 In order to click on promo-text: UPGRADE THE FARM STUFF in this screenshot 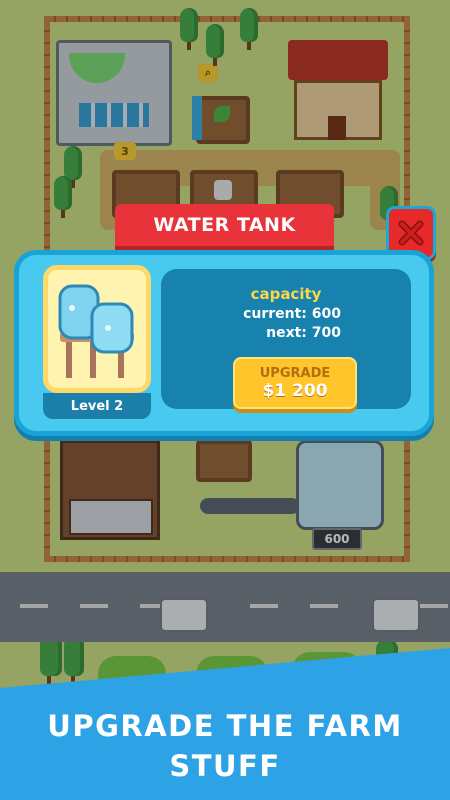, I will do `click(225, 746)`.